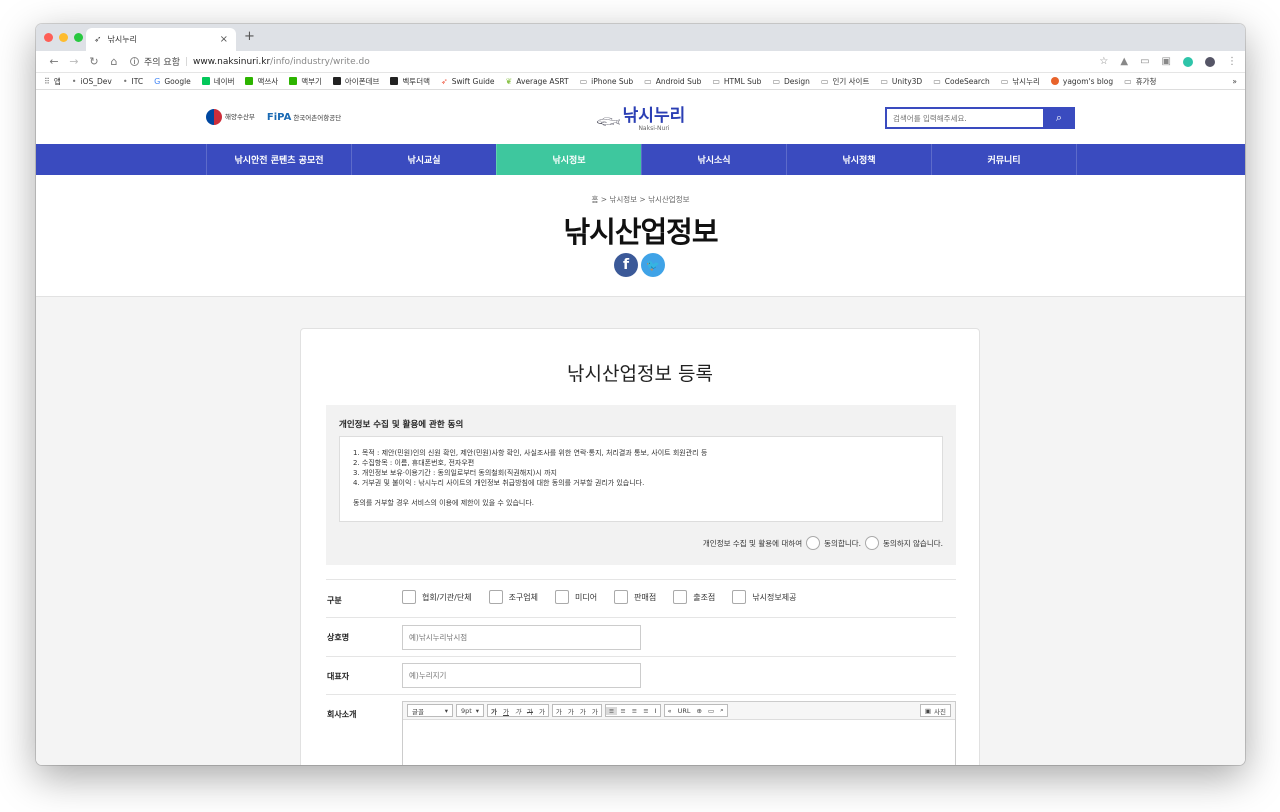  I want to click on bookmark-item: ▭ Unity3D, so click(901, 81).